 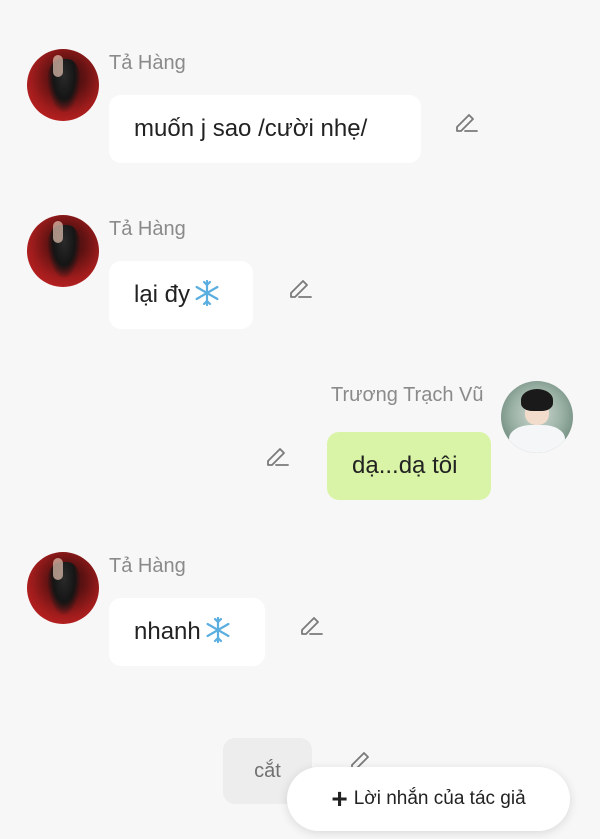 What do you see at coordinates (339, 798) in the screenshot?
I see `plus-icon: +` at bounding box center [339, 798].